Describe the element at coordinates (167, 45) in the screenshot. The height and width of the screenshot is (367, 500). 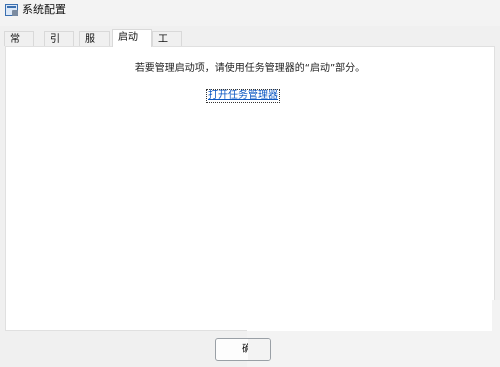
I see `tab-tools: 工具` at that location.